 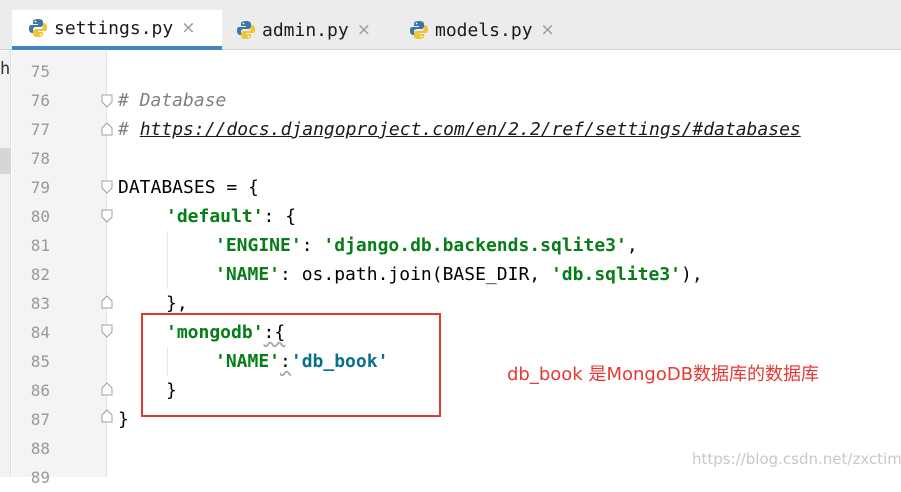 What do you see at coordinates (616, 274) in the screenshot?
I see `string-token: 'db.sqlite3'` at bounding box center [616, 274].